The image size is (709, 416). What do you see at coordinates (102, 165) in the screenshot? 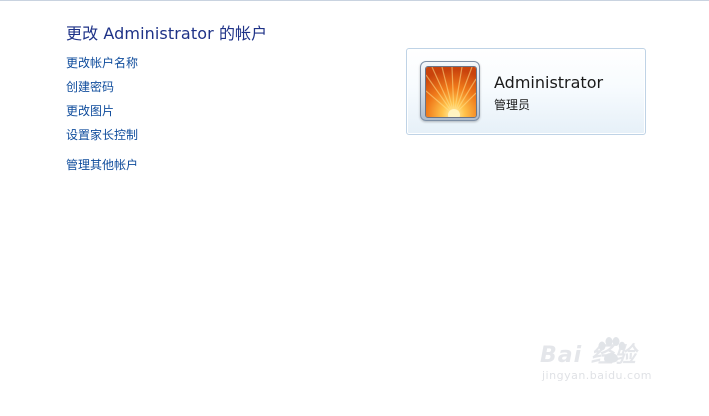
I see `manage-other-accounts-link: 管理其他帐户` at bounding box center [102, 165].